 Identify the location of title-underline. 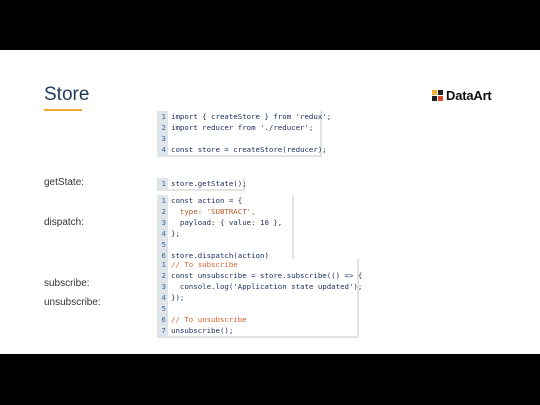
(63, 110).